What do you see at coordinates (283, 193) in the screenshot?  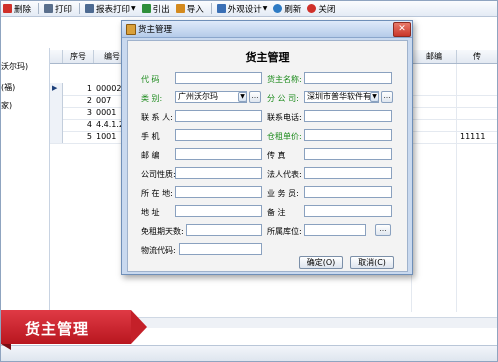 I see `salesman-label: 业 务 员:` at bounding box center [283, 193].